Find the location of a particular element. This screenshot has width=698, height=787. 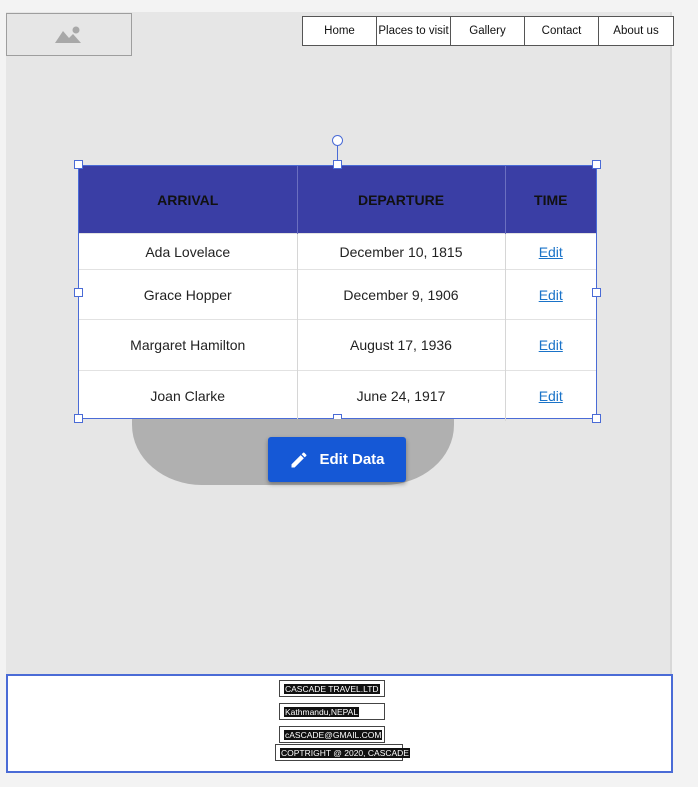

table-row: Ada Lovelace December 10, 1815 Edit is located at coordinates (337, 251).